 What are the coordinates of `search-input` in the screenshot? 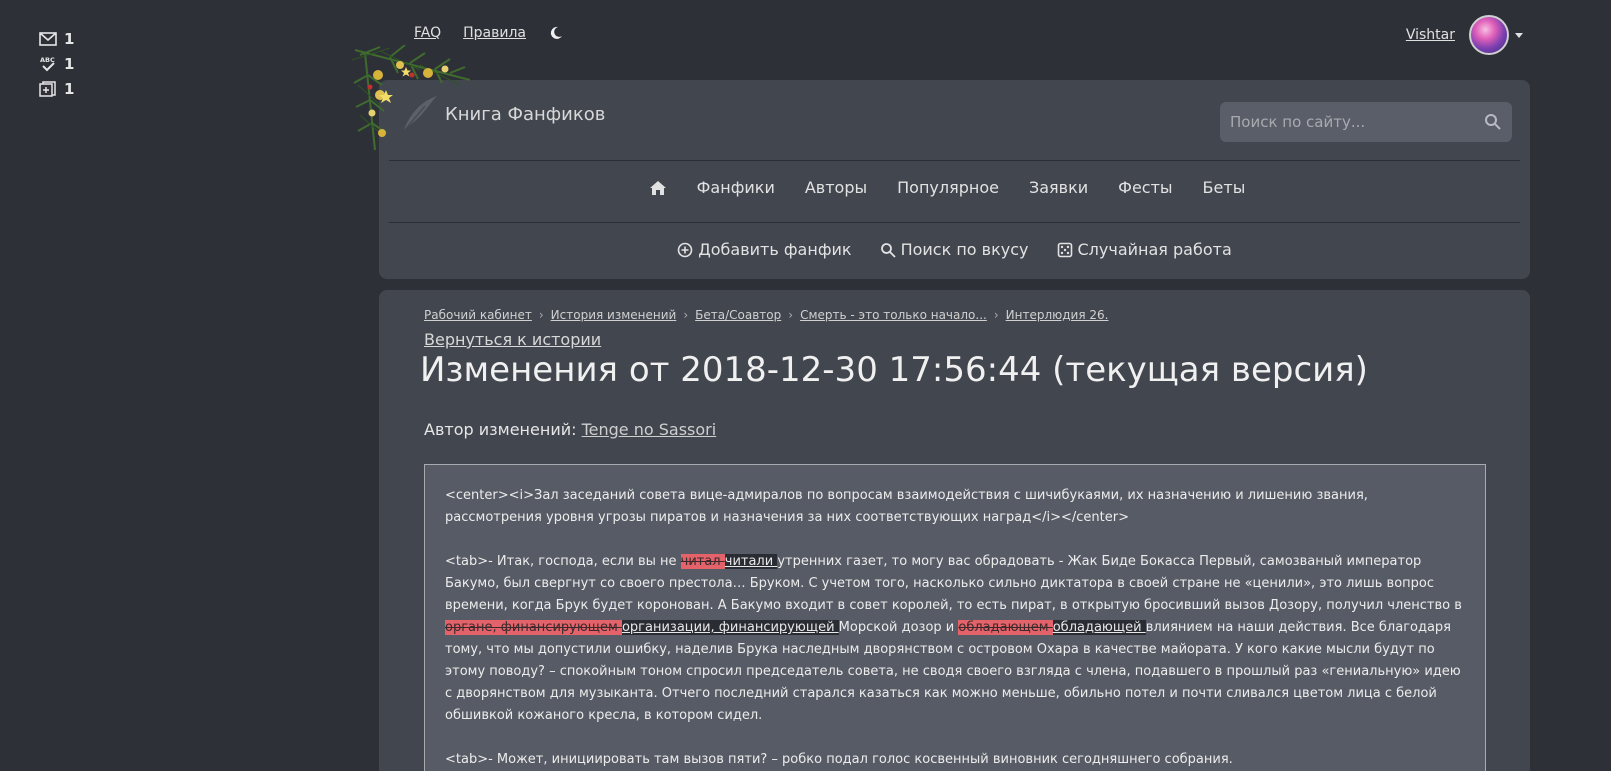 It's located at (1357, 122).